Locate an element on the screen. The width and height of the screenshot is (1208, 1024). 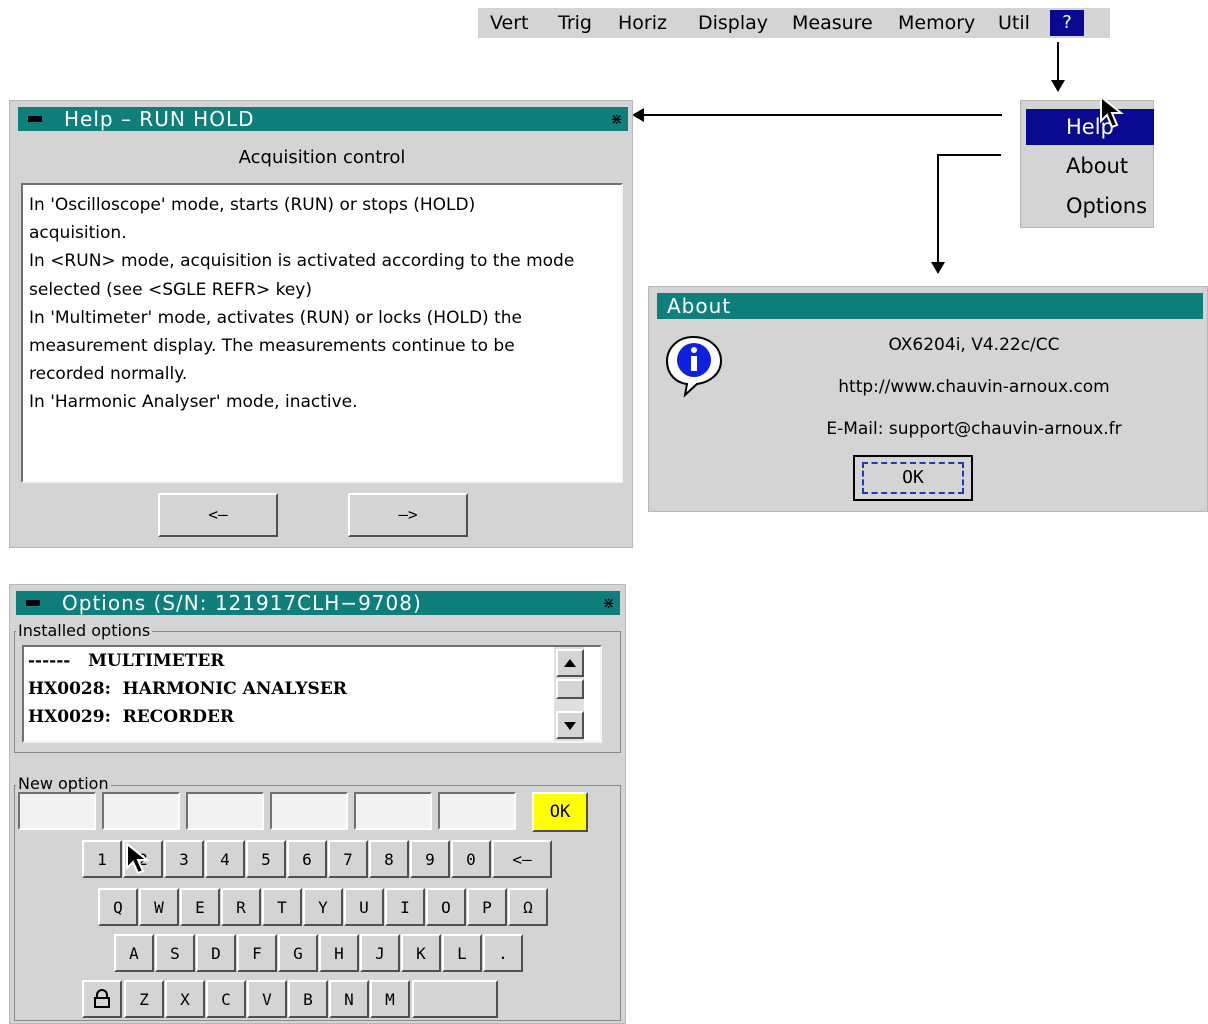
menu-display: Display is located at coordinates (733, 23).